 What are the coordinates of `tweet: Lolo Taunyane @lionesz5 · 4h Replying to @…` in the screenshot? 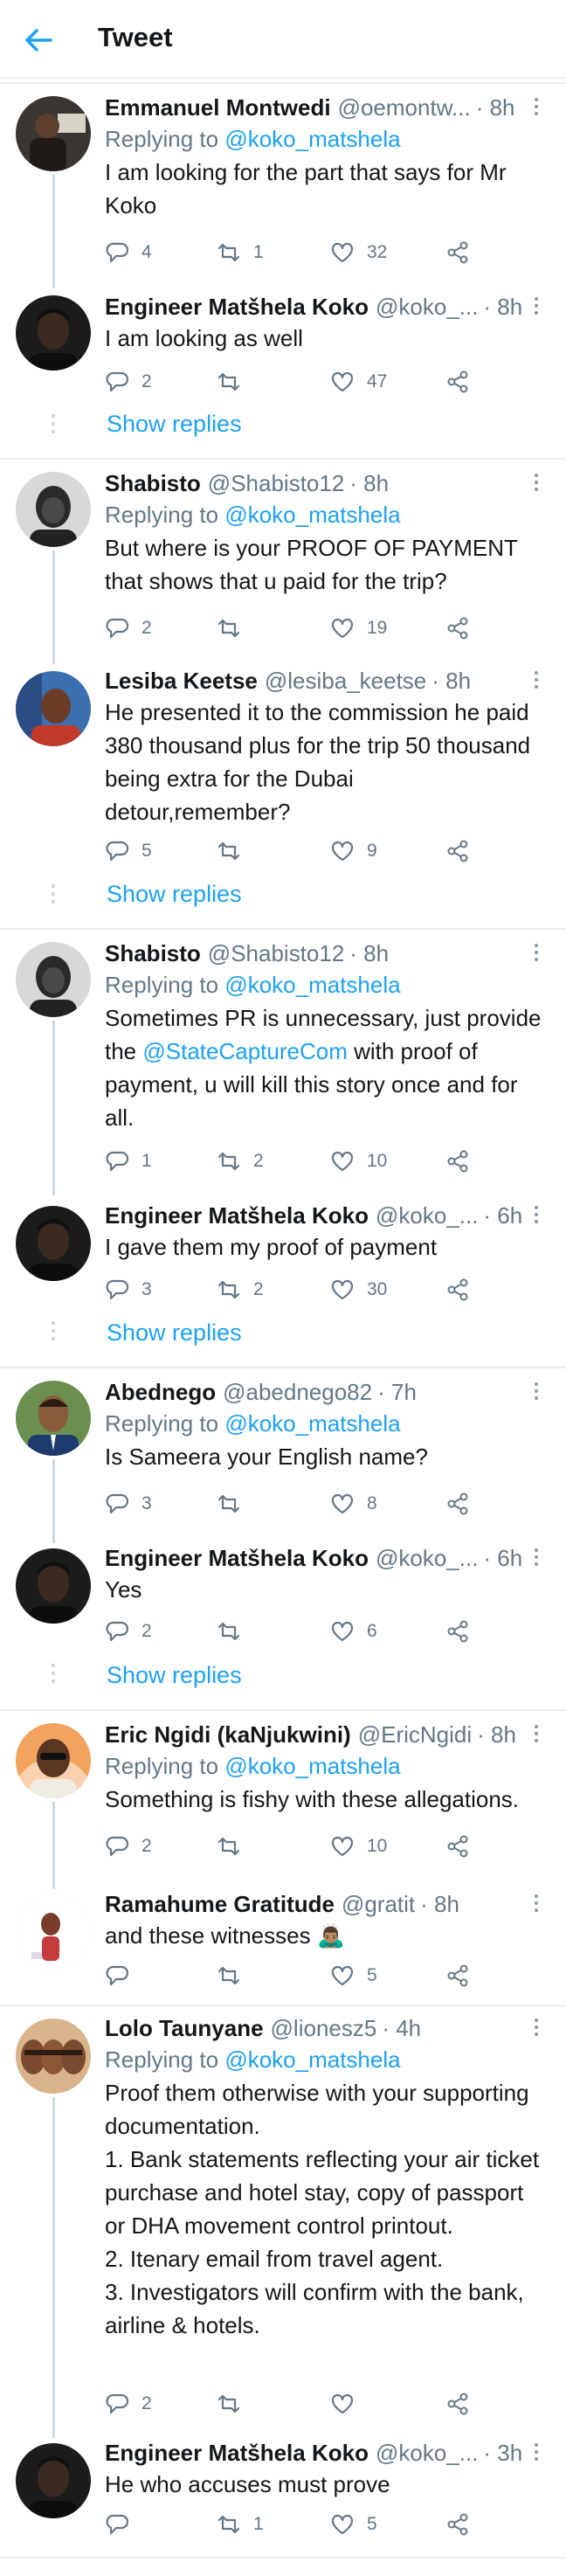 It's located at (325, 2177).